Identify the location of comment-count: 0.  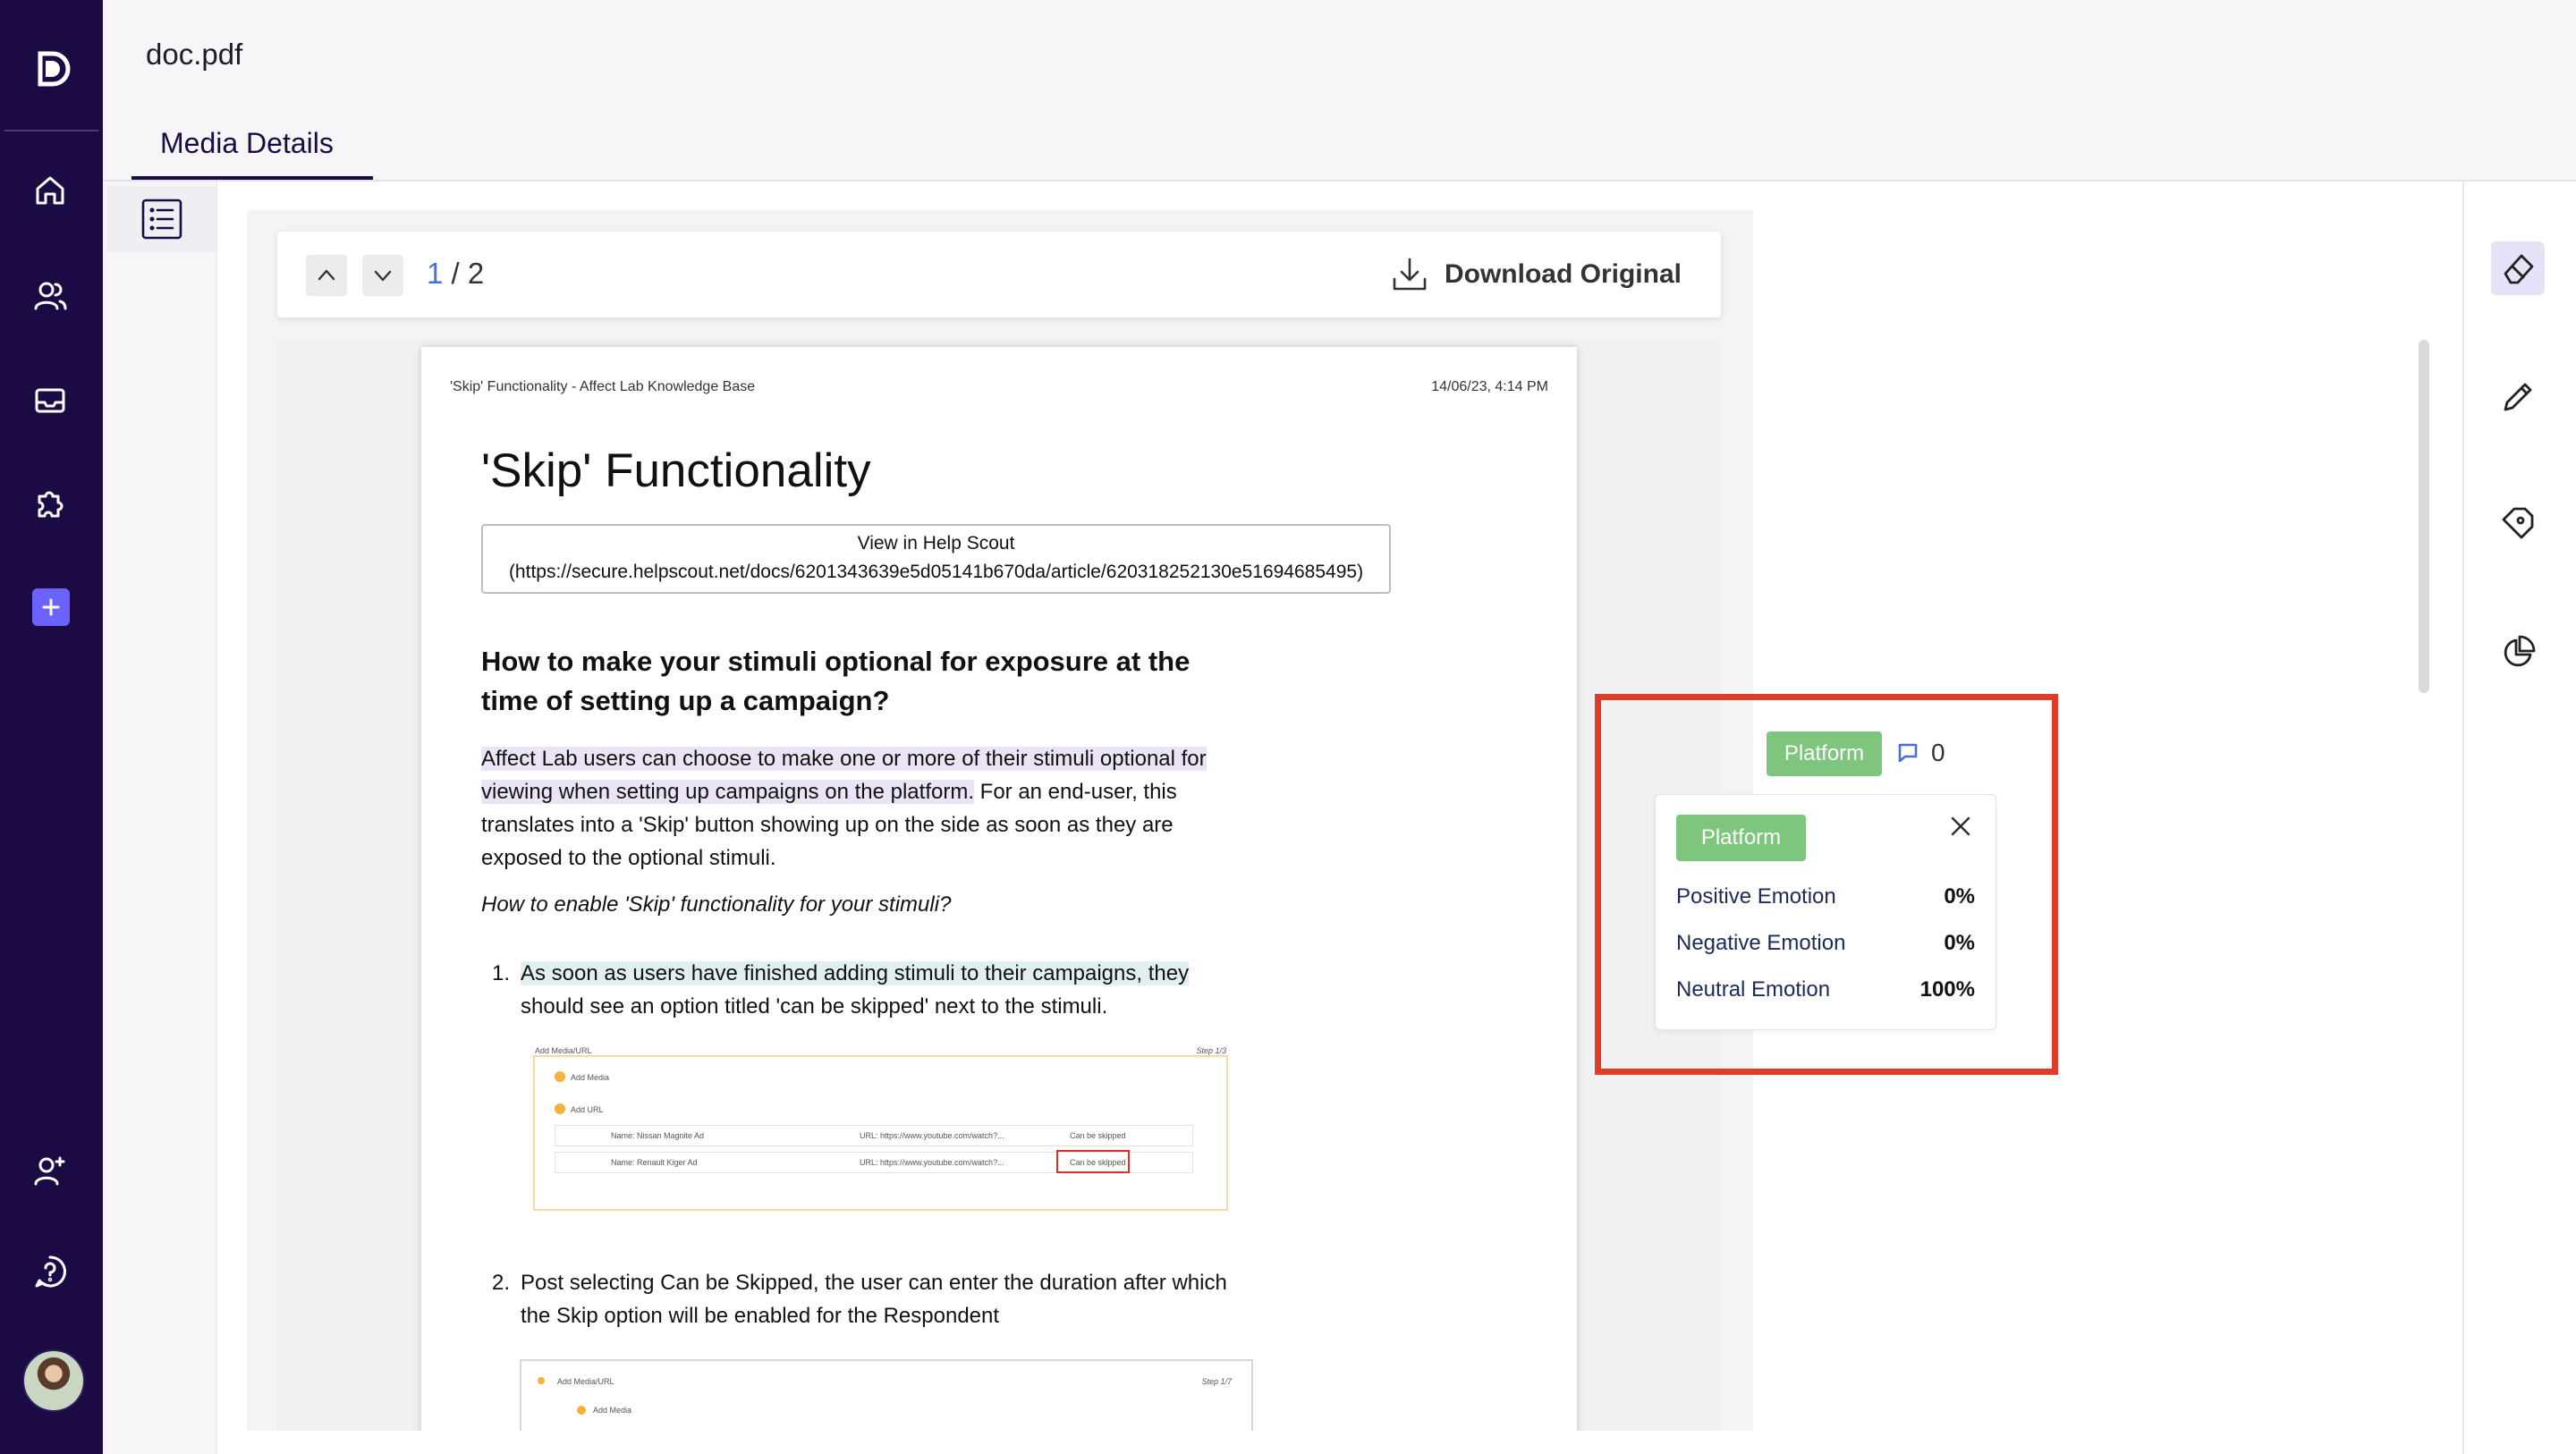
(1938, 753).